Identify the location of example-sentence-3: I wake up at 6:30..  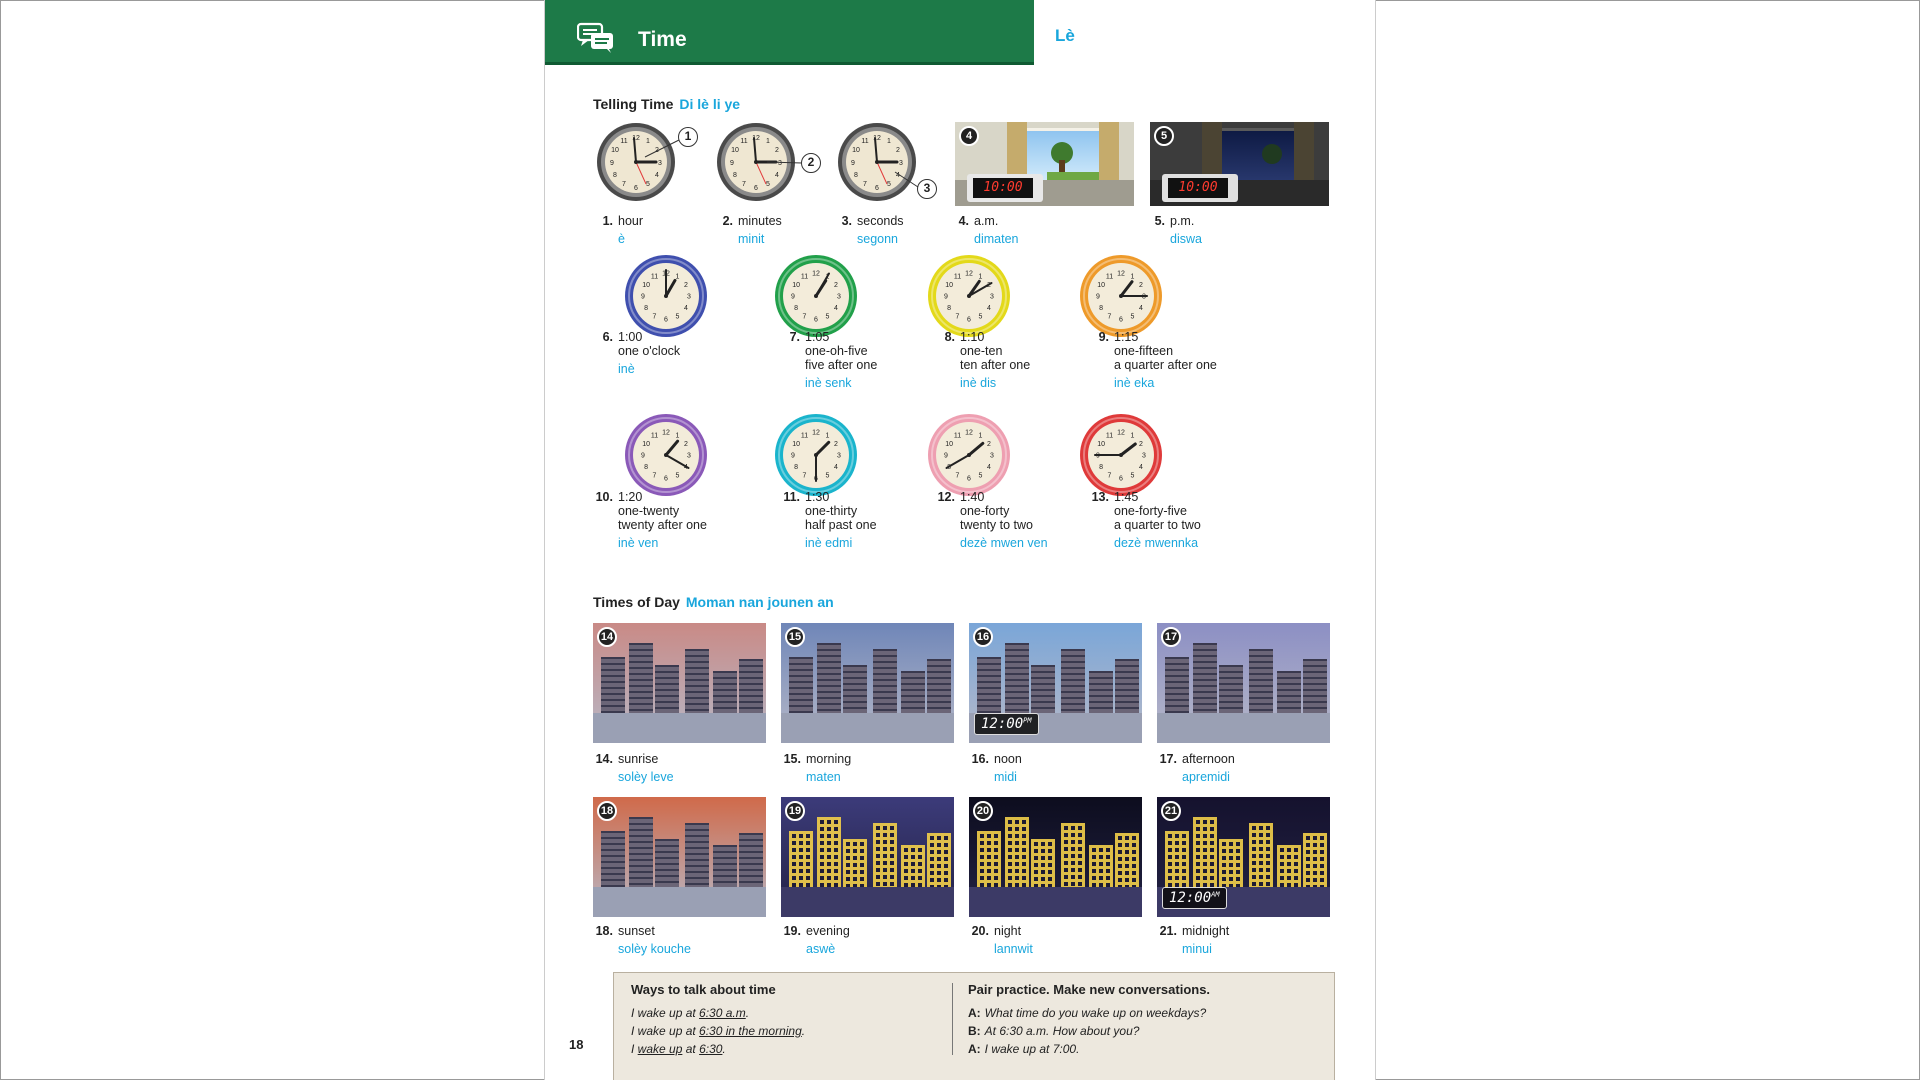
(678, 1049).